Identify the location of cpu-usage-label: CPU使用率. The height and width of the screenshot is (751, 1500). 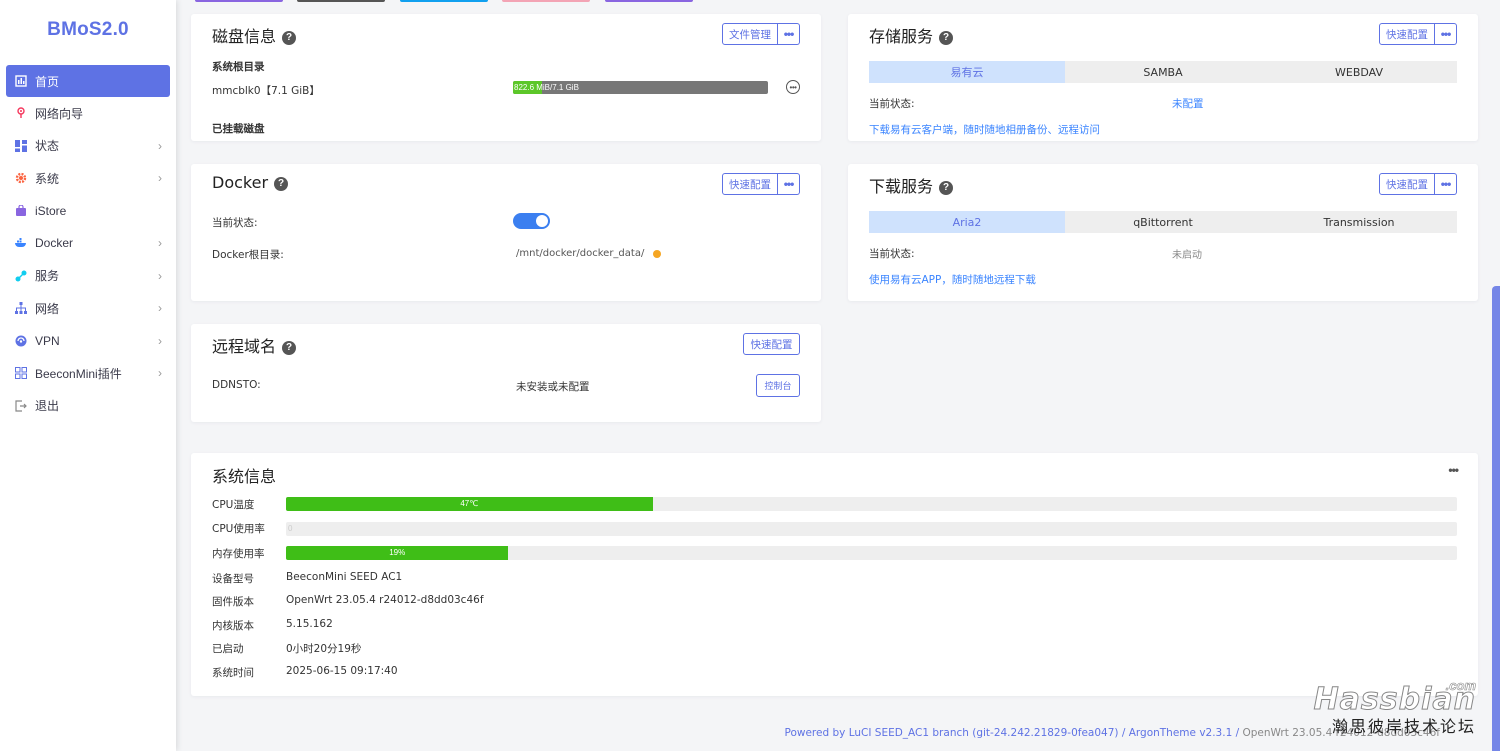
(238, 529).